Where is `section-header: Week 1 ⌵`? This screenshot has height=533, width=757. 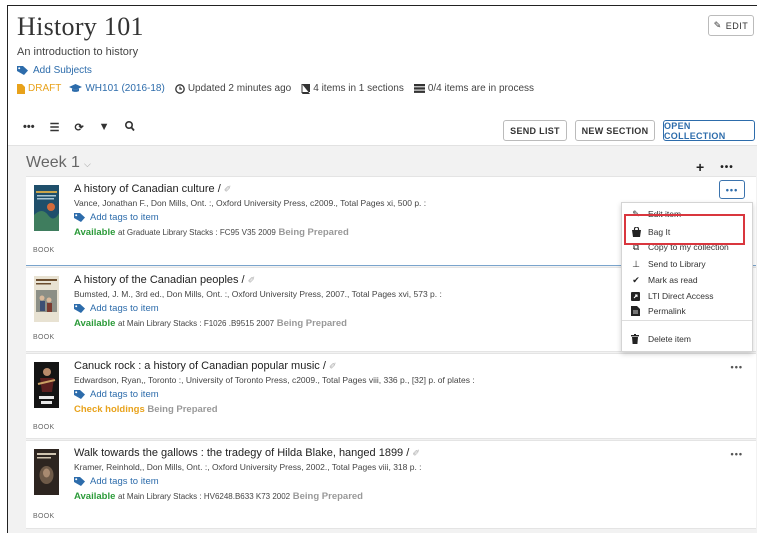
section-header: Week 1 ⌵ is located at coordinates (58, 163).